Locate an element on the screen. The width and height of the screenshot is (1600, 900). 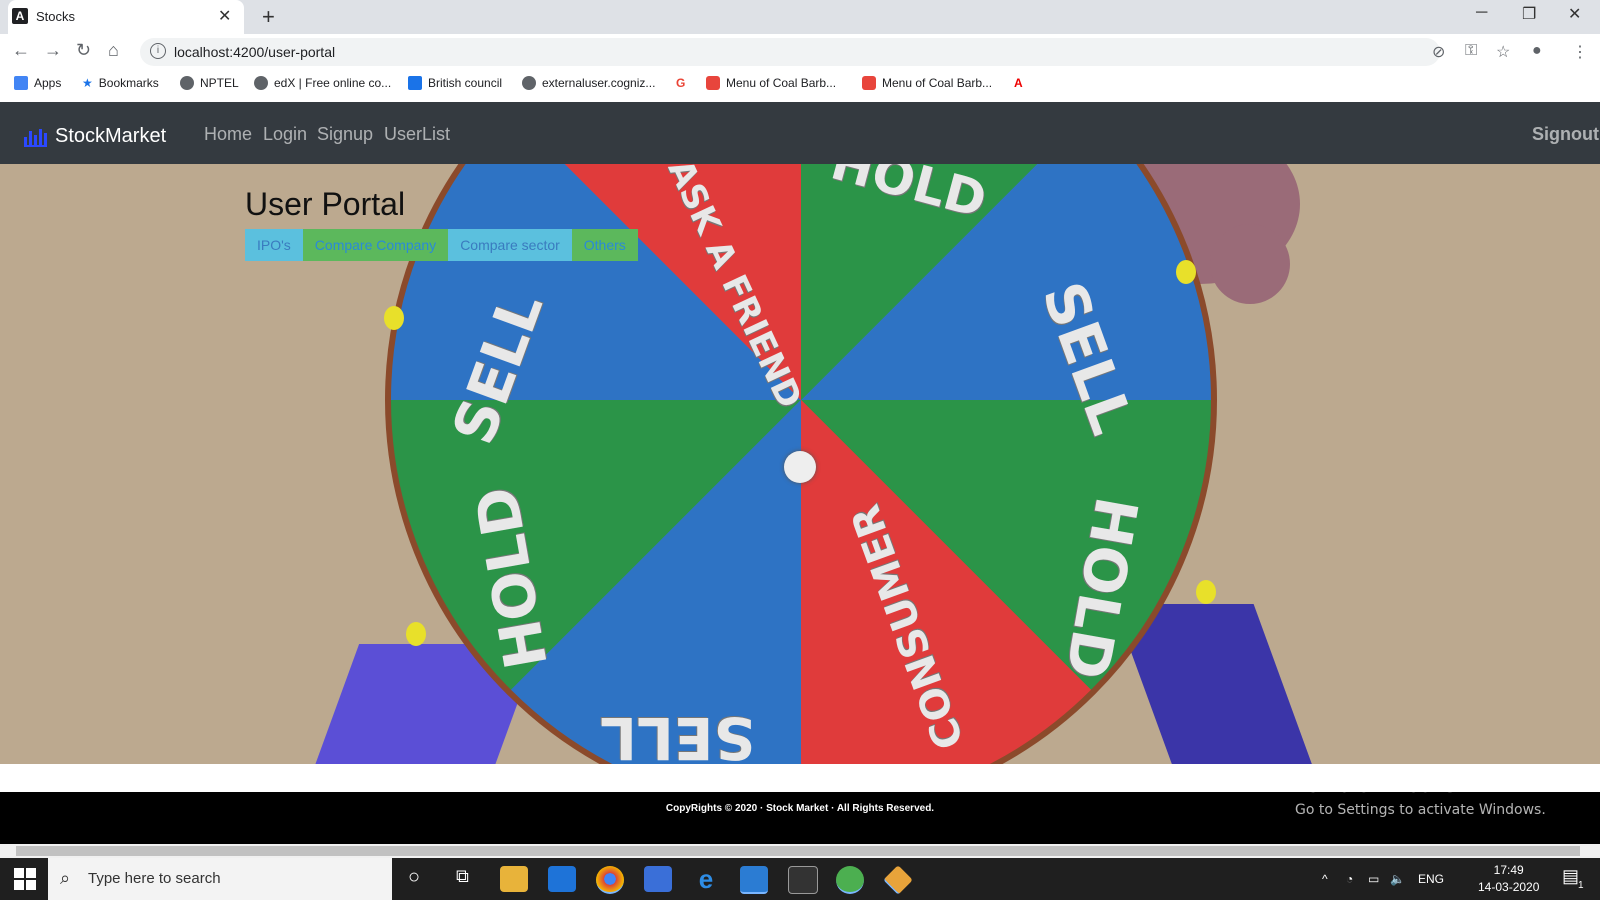
dropbox-icon is located at coordinates (415, 83).